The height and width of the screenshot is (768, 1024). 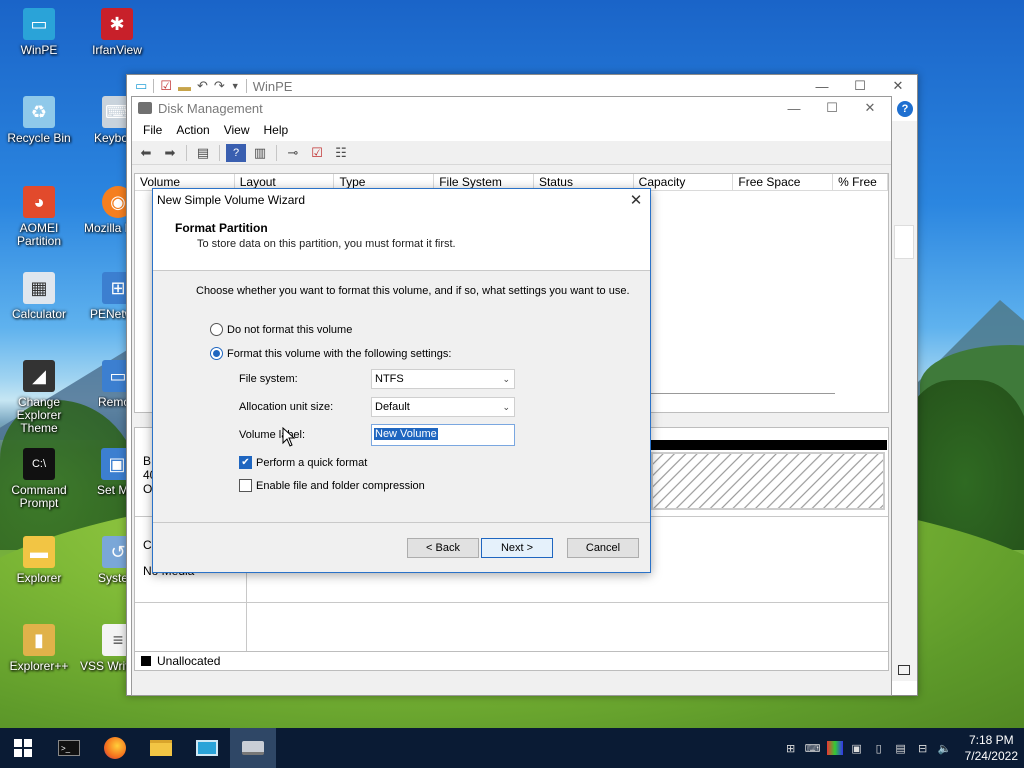 I want to click on desktop-icon-penetwork: ⊞ PENetwork, so click(x=104, y=296).